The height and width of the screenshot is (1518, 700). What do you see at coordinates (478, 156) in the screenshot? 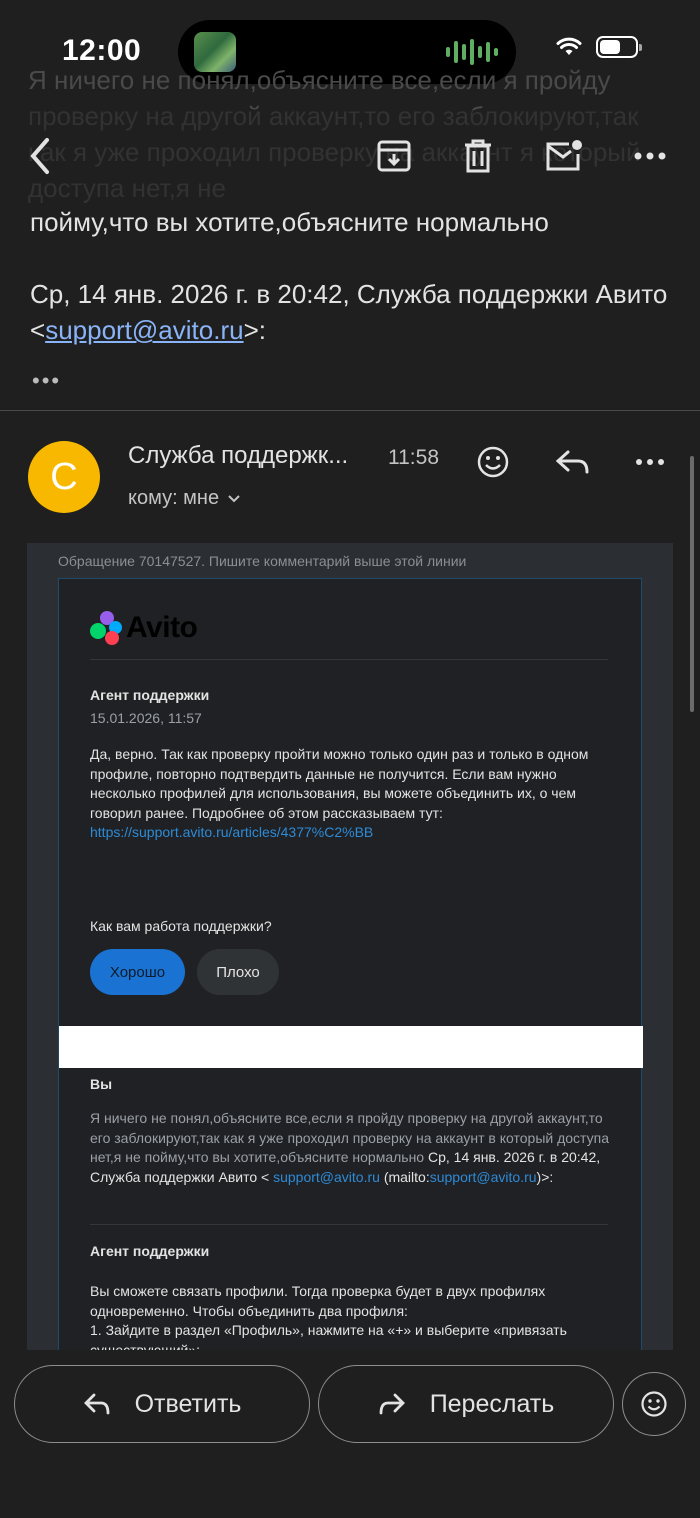
I see `trash-icon` at bounding box center [478, 156].